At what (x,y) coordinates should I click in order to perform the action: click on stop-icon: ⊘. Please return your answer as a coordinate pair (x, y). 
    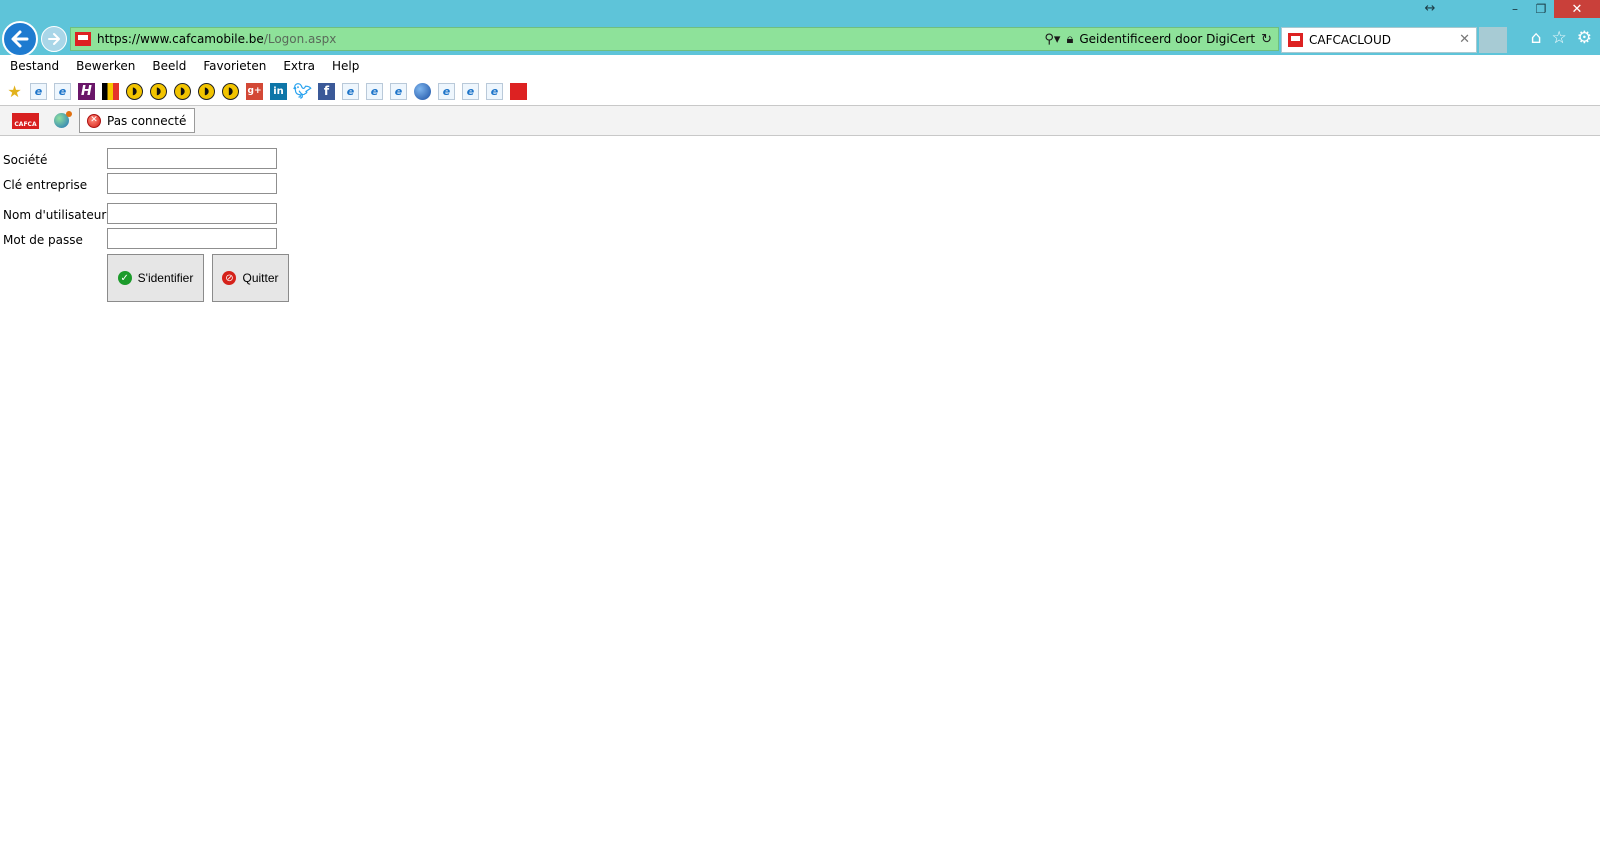
    Looking at the image, I should click on (229, 278).